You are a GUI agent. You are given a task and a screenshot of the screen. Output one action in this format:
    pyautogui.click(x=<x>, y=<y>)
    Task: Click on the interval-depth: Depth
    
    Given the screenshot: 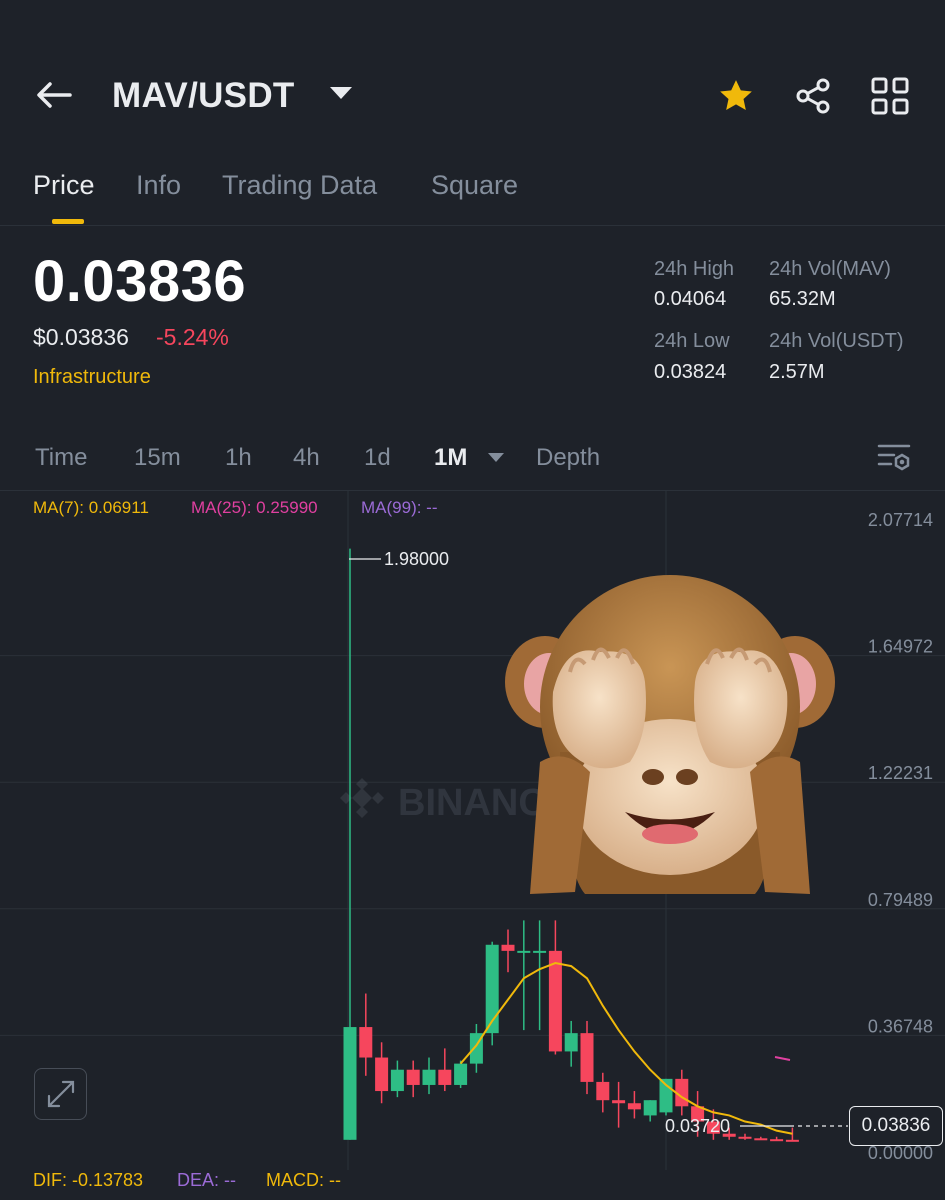 What is the action you would take?
    pyautogui.click(x=568, y=458)
    